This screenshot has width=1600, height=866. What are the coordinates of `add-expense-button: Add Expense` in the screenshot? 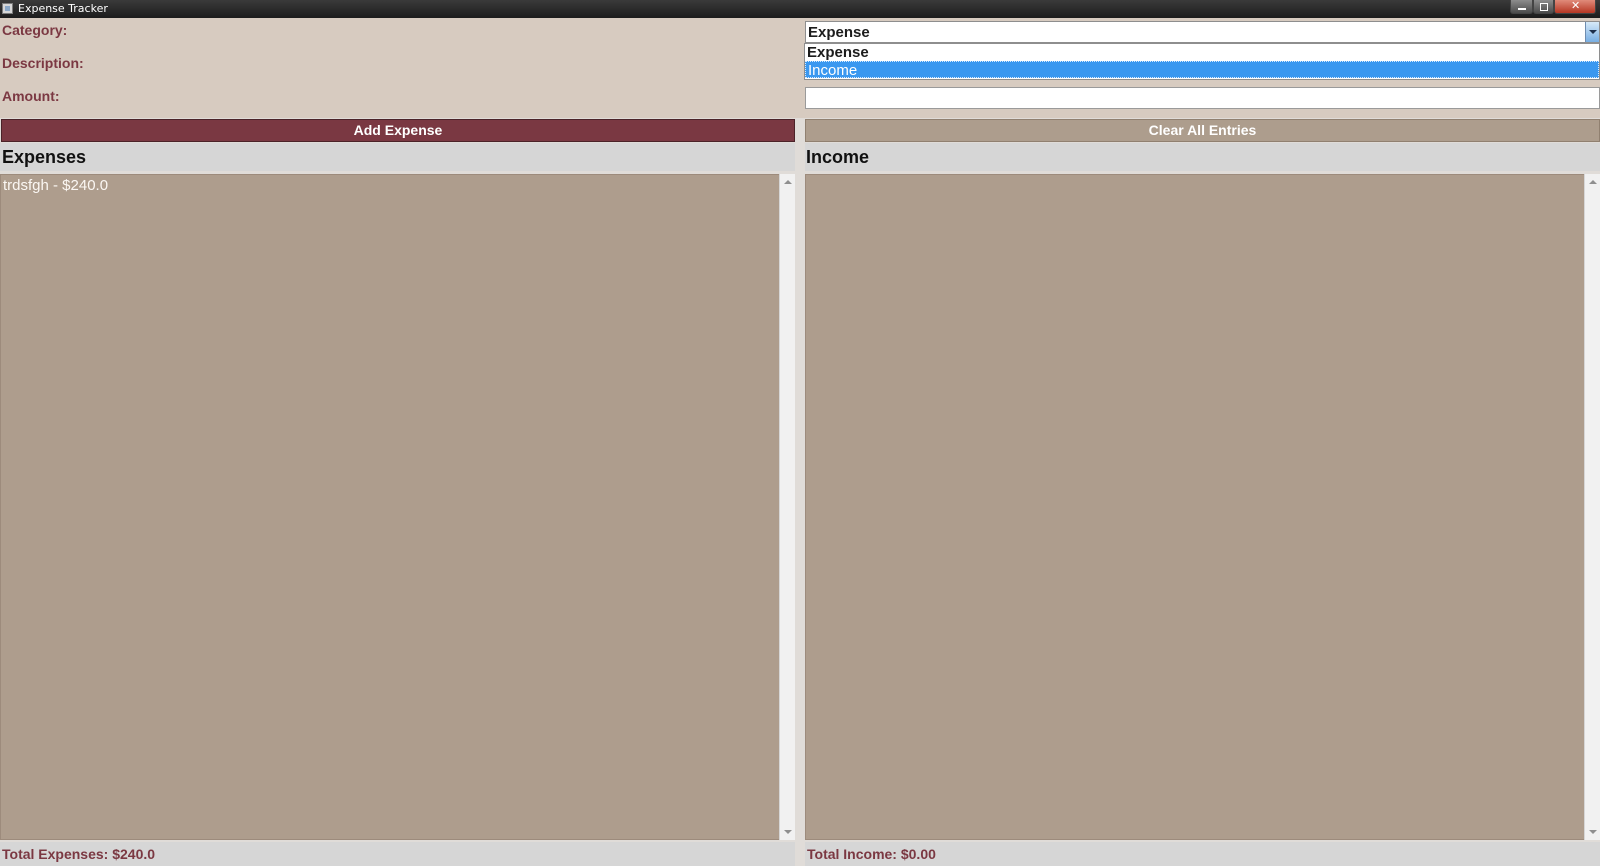 It's located at (398, 130).